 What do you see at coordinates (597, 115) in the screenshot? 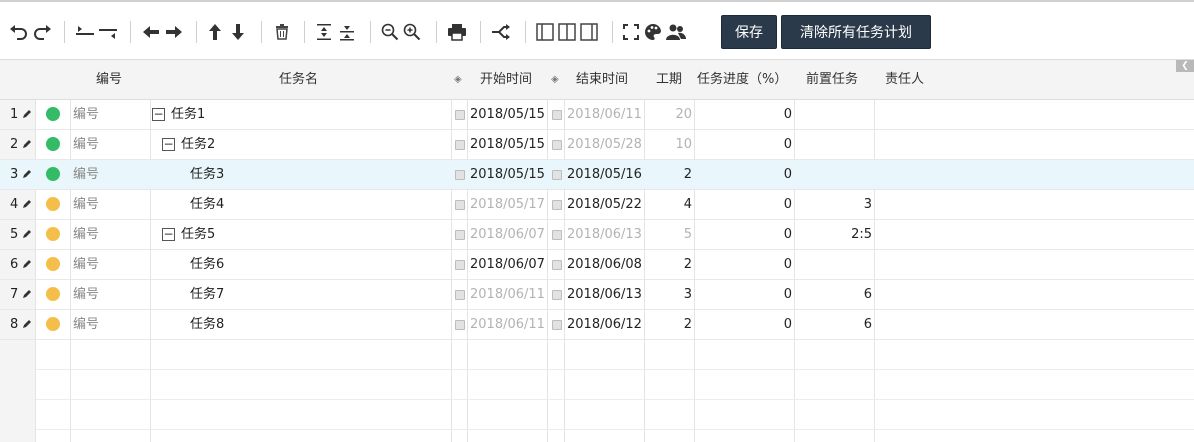
I see `table-row: 1 编号 − 任务1 2018/05/15 2018/06/11 20 0` at bounding box center [597, 115].